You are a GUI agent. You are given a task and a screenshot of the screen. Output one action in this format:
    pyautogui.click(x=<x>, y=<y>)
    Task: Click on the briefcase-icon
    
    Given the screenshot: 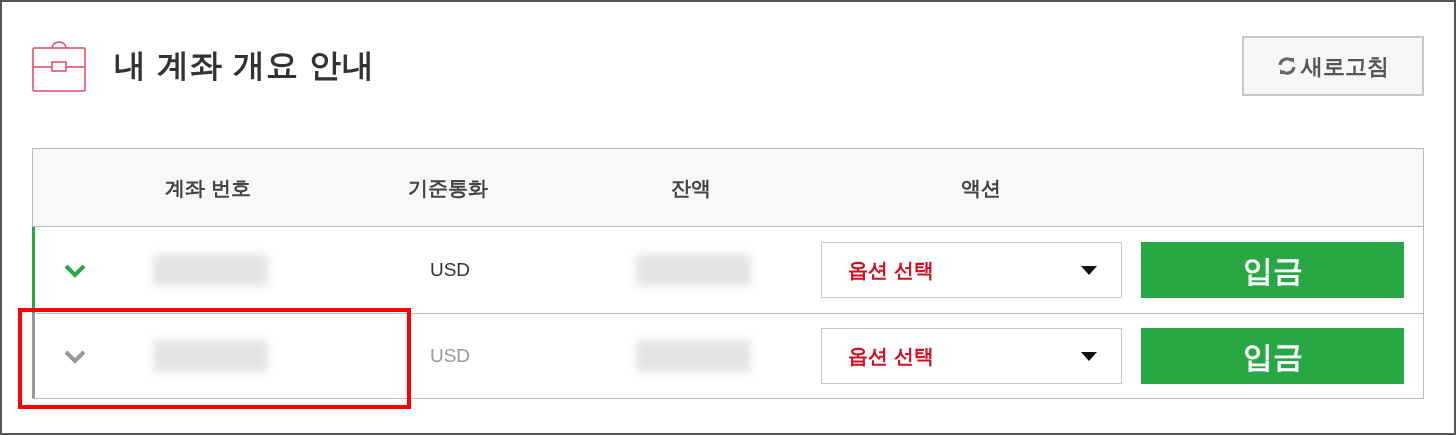 What is the action you would take?
    pyautogui.click(x=59, y=65)
    